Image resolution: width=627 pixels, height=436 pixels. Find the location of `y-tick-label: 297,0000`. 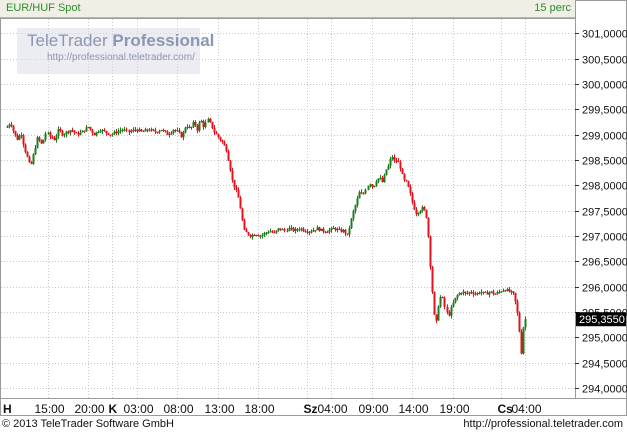

y-tick-label: 297,0000 is located at coordinates (604, 238).